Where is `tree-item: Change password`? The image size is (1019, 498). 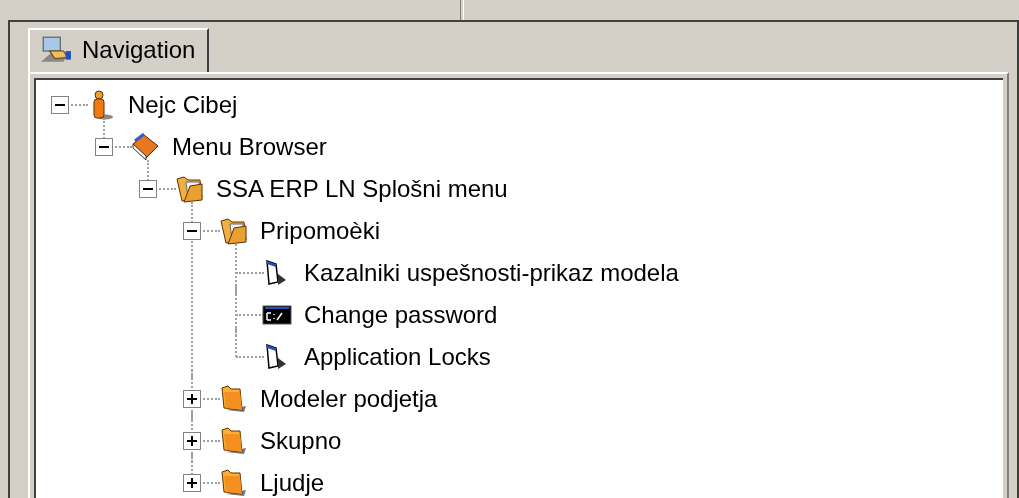 tree-item: Change password is located at coordinates (401, 315).